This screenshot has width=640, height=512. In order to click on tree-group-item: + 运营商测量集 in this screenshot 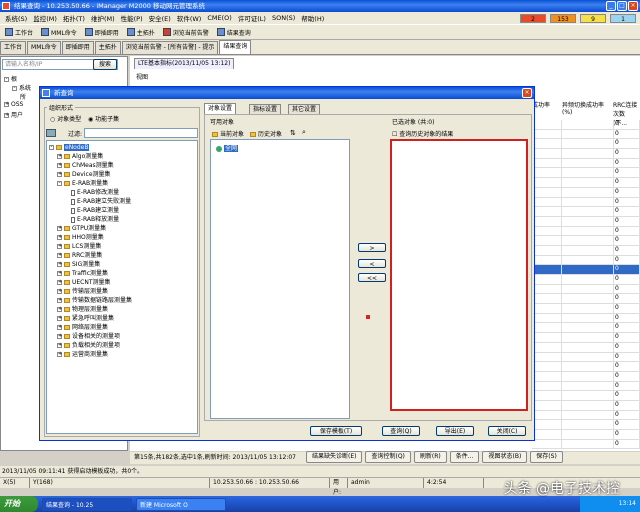, I will do `click(82, 354)`.